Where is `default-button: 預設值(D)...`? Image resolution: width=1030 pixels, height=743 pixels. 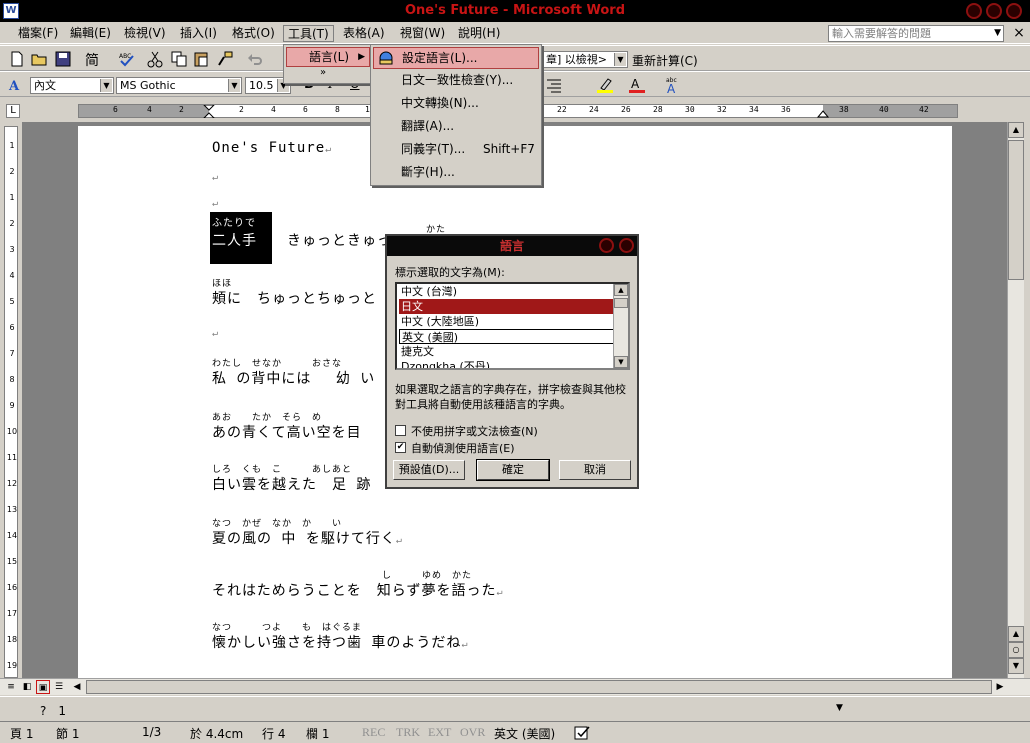
default-button: 預設值(D)... is located at coordinates (429, 470).